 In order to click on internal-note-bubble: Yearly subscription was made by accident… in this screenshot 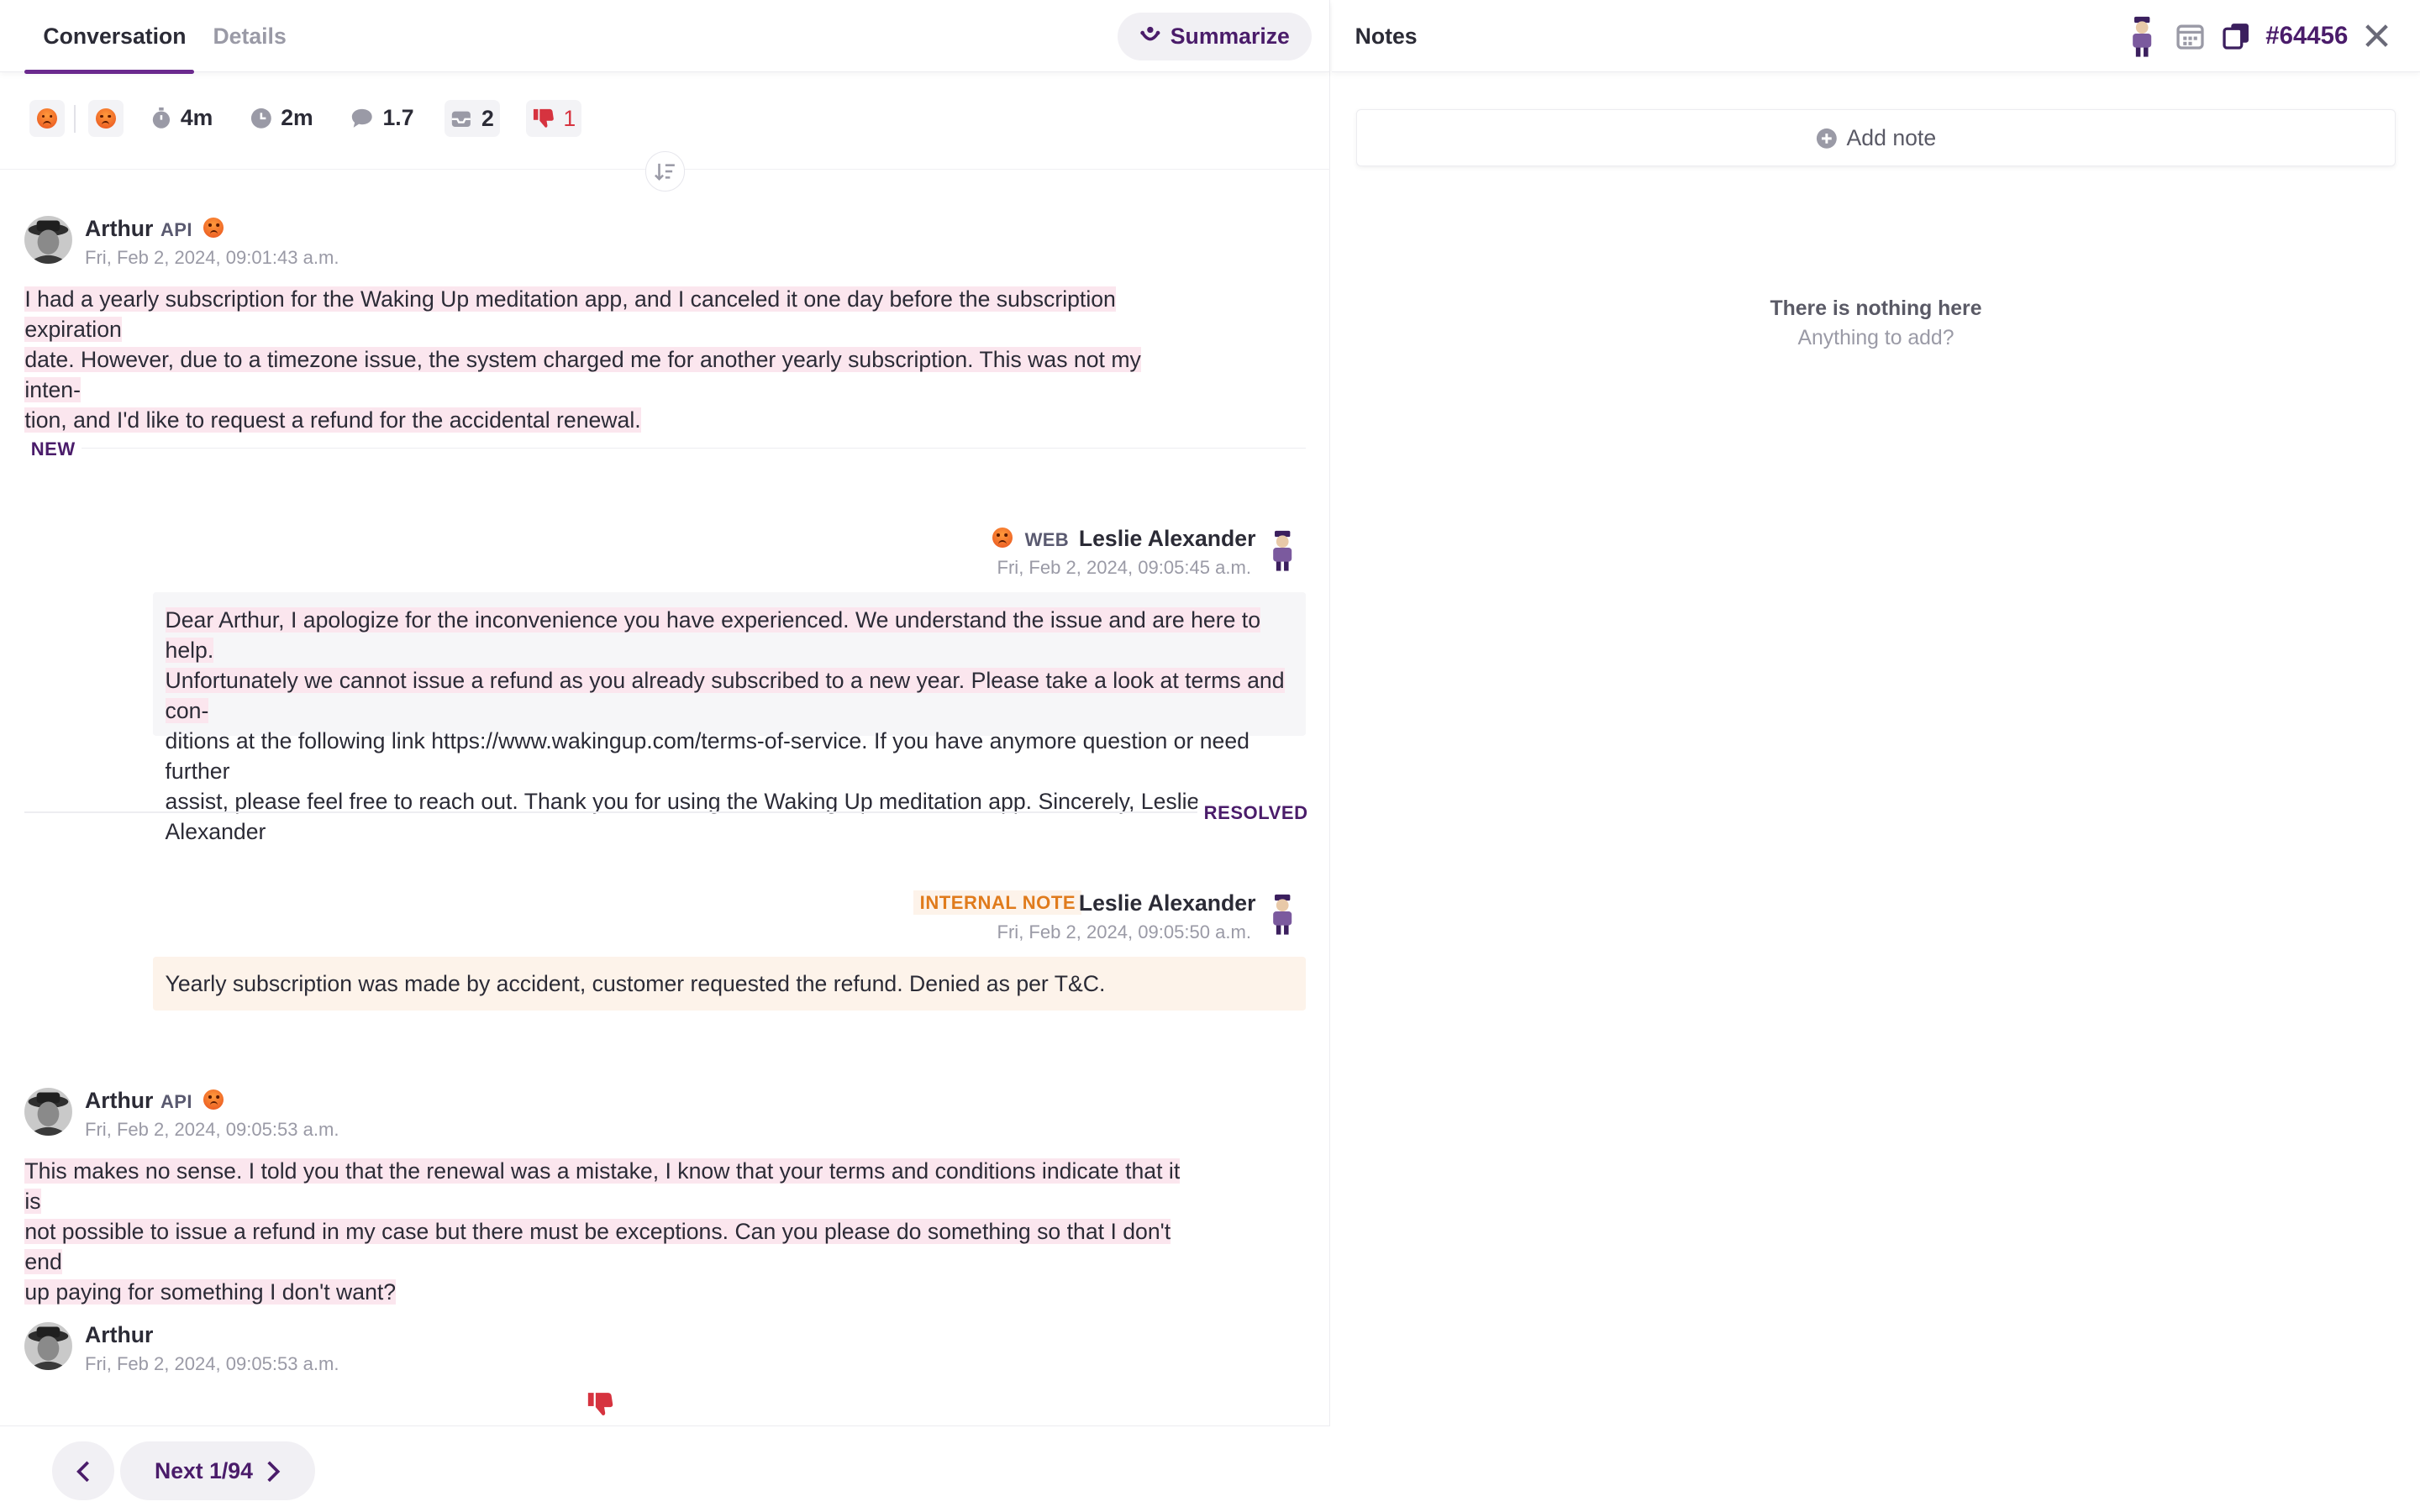, I will do `click(729, 983)`.